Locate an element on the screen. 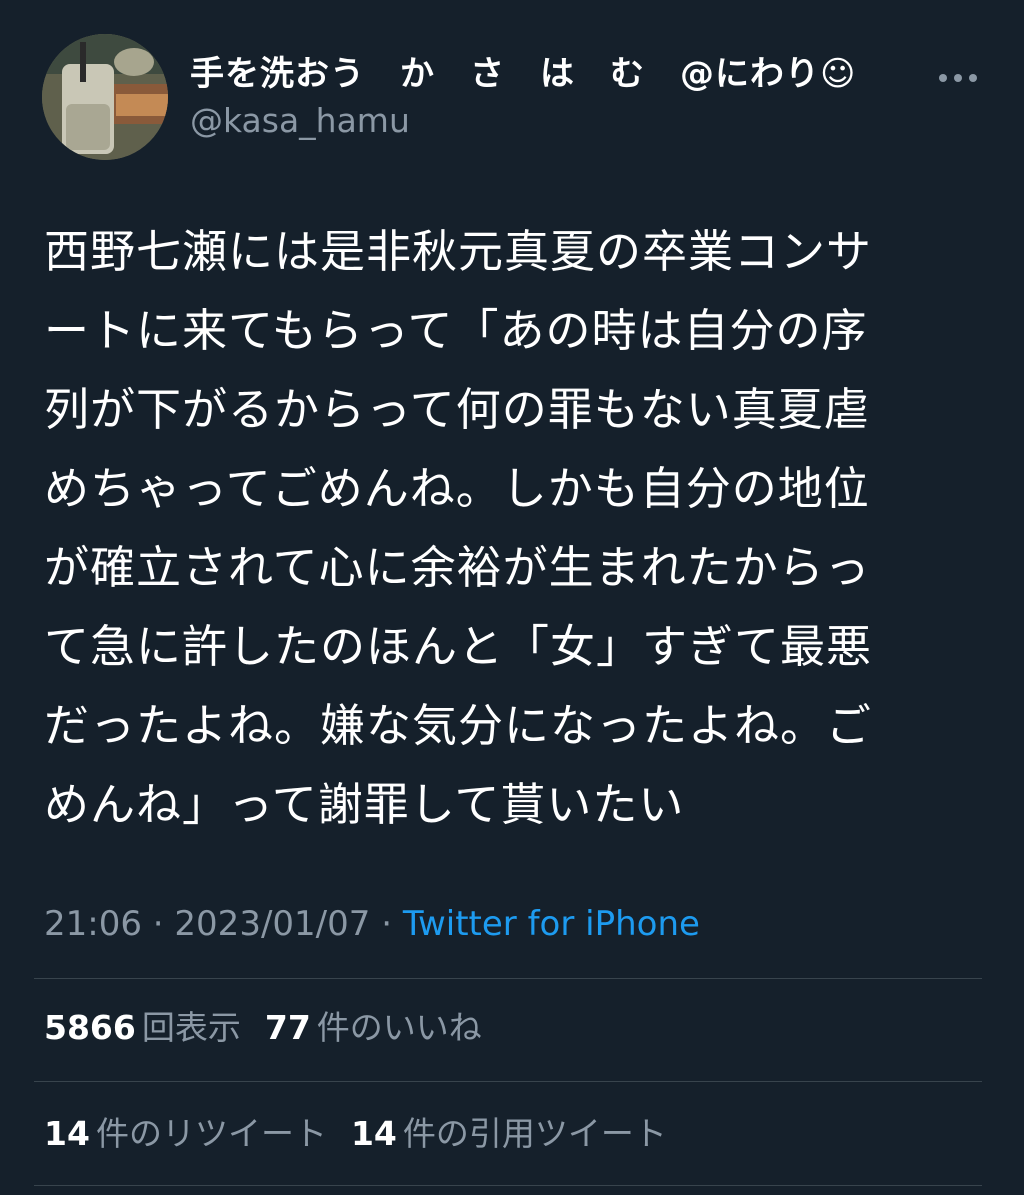 The width and height of the screenshot is (1024, 1195). tweet-text-line: が確立されて心に余裕が生まれたからっ is located at coordinates (457, 567).